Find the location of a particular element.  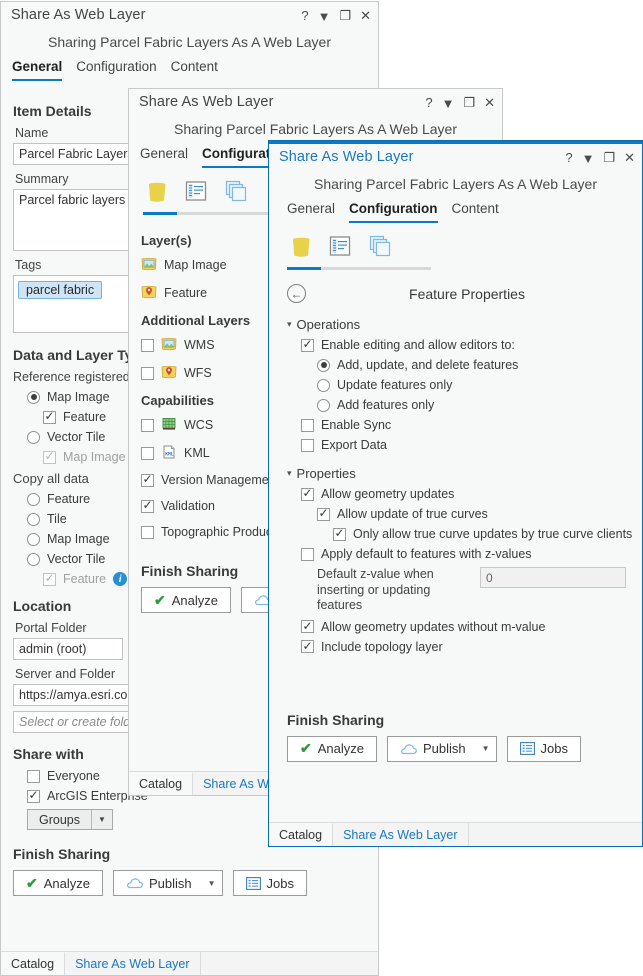

checkbox-enable-sync: Enable Sync is located at coordinates (463, 425).